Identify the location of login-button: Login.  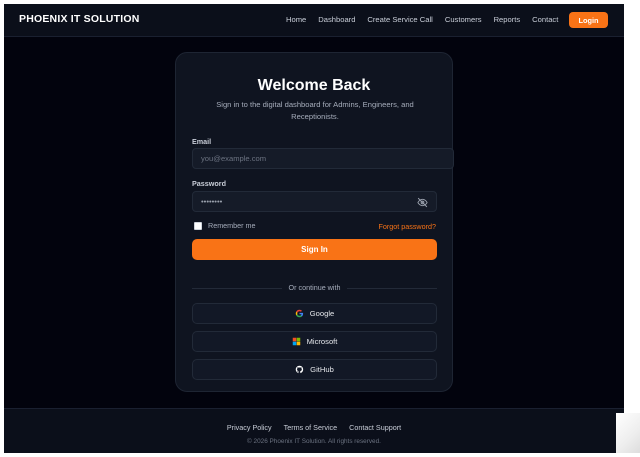
(588, 20).